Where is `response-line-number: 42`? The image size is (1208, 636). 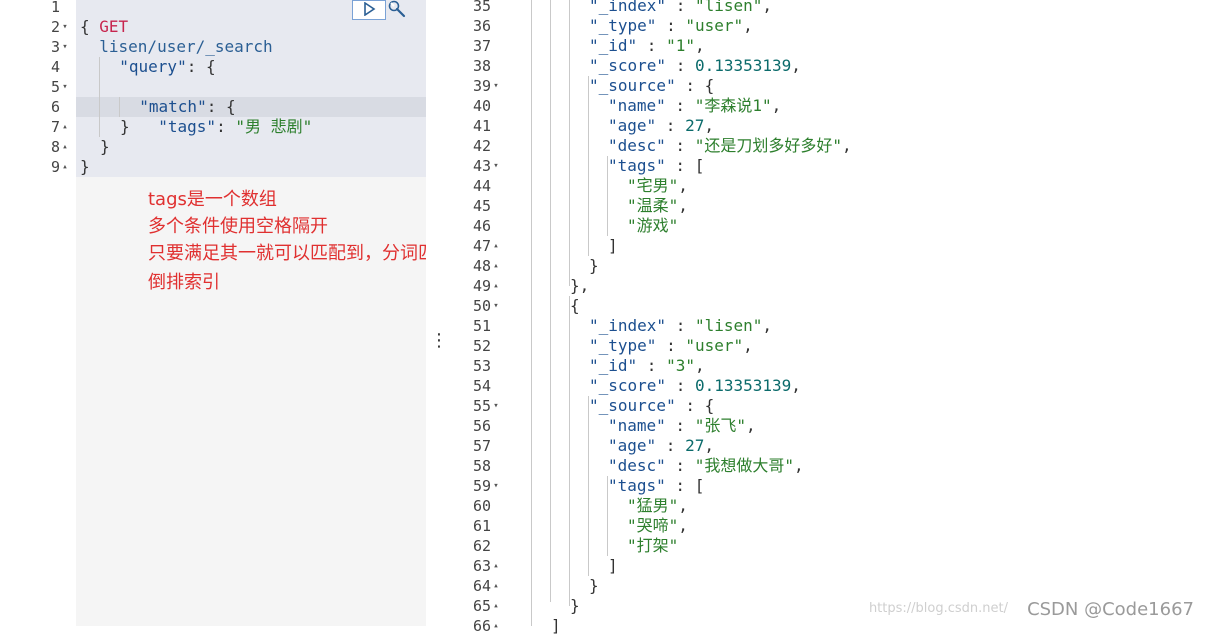 response-line-number: 42 is located at coordinates (483, 146).